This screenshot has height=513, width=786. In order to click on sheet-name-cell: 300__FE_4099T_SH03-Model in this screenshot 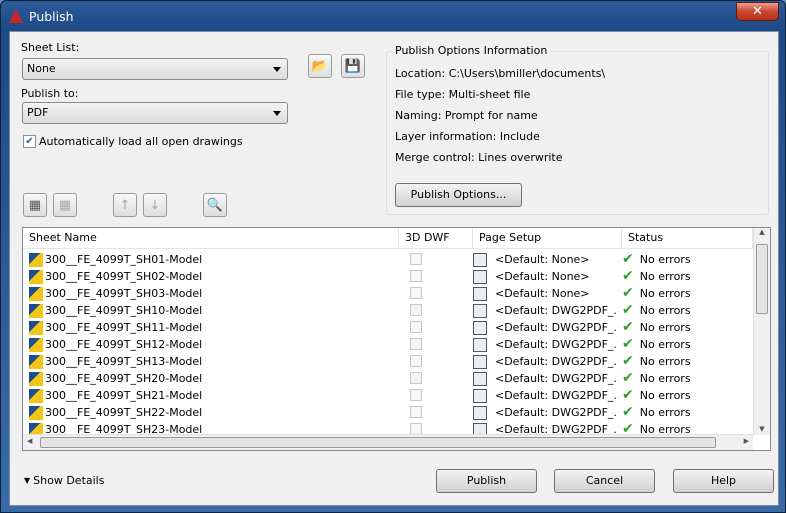, I will do `click(213, 293)`.